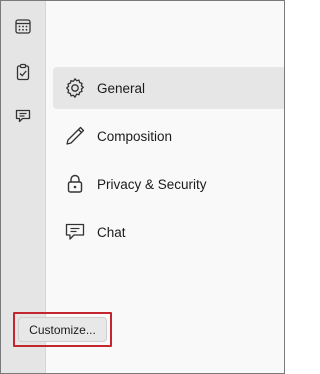  I want to click on nav-item-chat: Chat, so click(168, 232).